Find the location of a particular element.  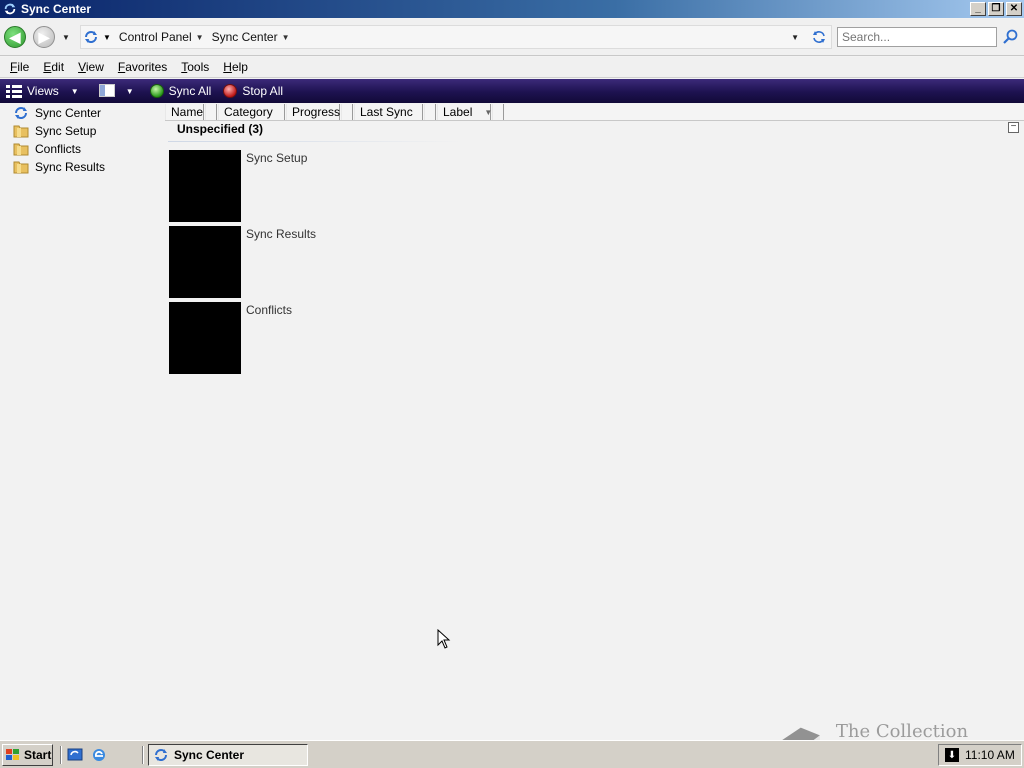

group-header: Unspecified (3) is located at coordinates (220, 129).